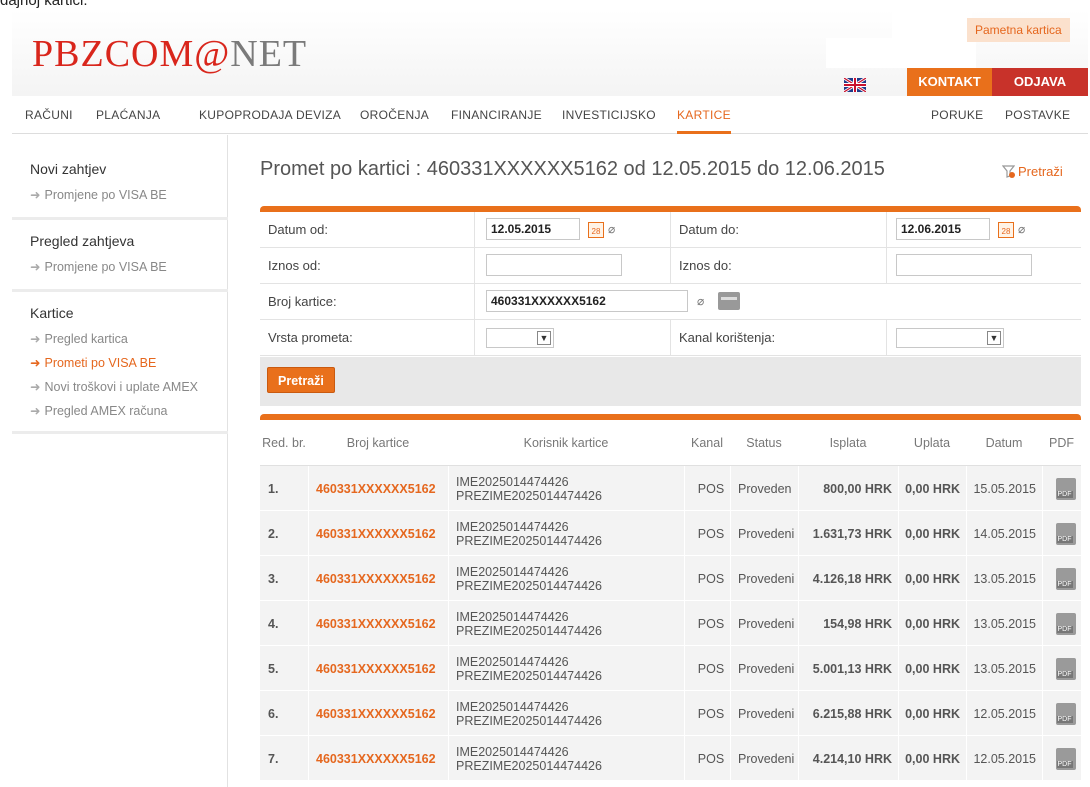  What do you see at coordinates (120, 290) in the screenshot?
I see `sidebar-divider` at bounding box center [120, 290].